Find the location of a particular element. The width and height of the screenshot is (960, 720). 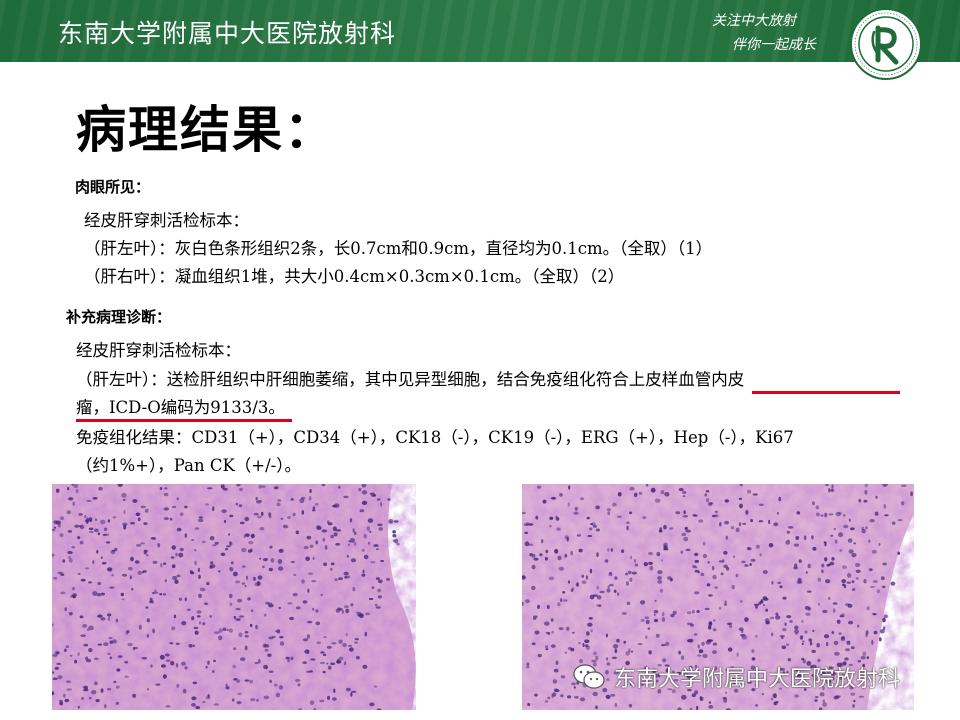

supplement-heading: 补充病理诊断： is located at coordinates (119, 317).